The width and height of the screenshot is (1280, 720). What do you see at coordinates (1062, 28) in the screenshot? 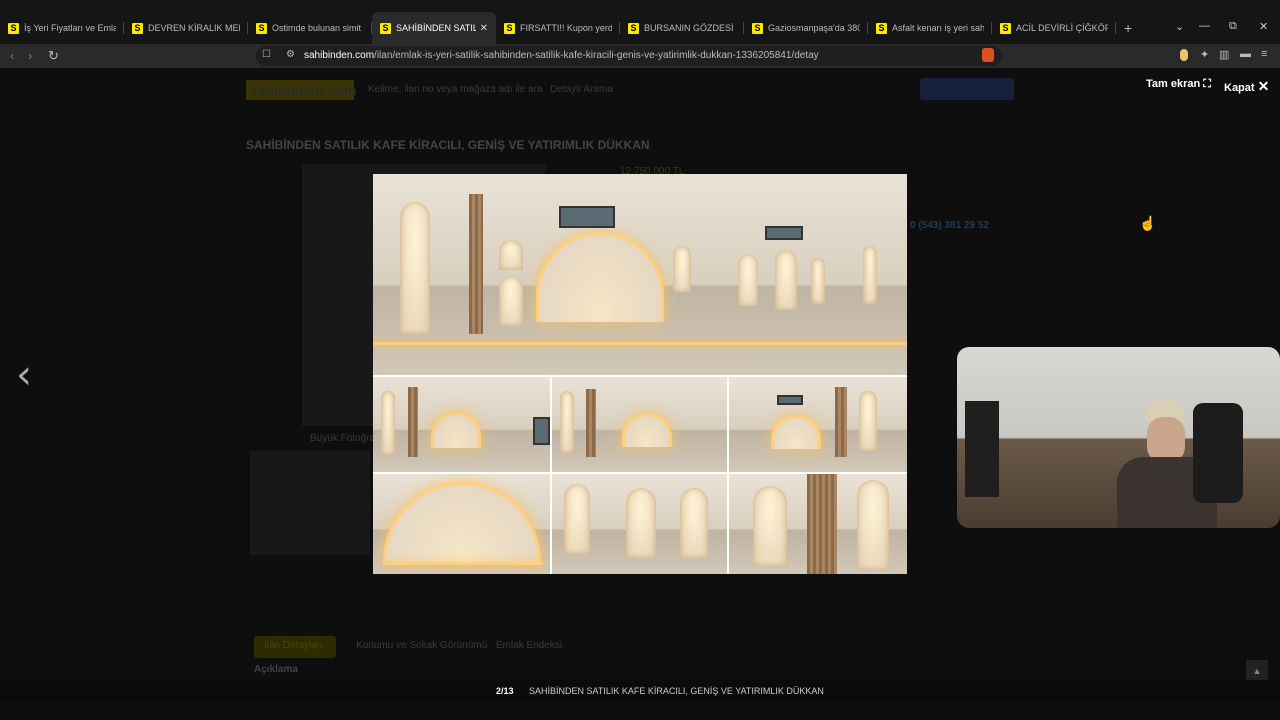
I see `tab-label: ACİL DEVİRLİ ÇİĞKÖFTE S` at bounding box center [1062, 28].